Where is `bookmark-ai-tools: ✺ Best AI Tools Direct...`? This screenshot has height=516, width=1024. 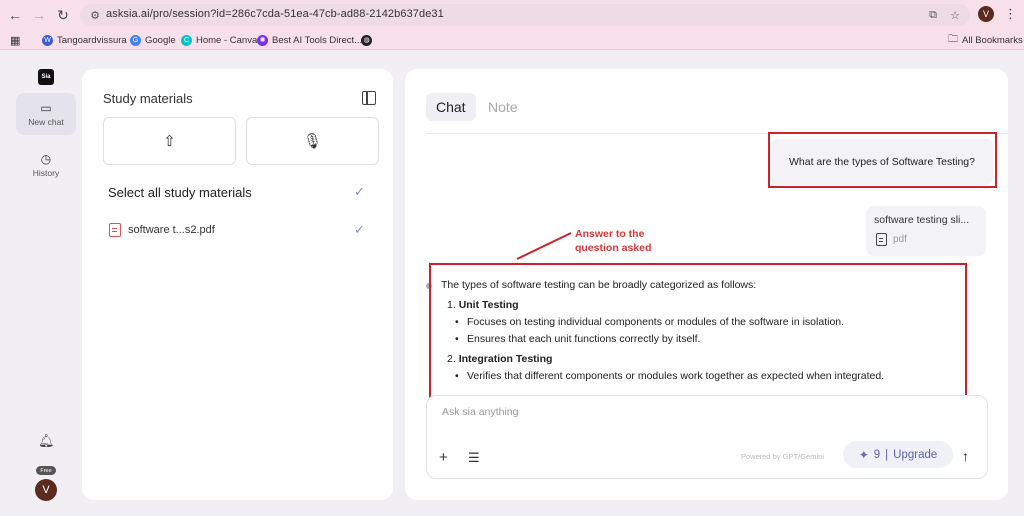 bookmark-ai-tools: ✺ Best AI Tools Direct... is located at coordinates (309, 40).